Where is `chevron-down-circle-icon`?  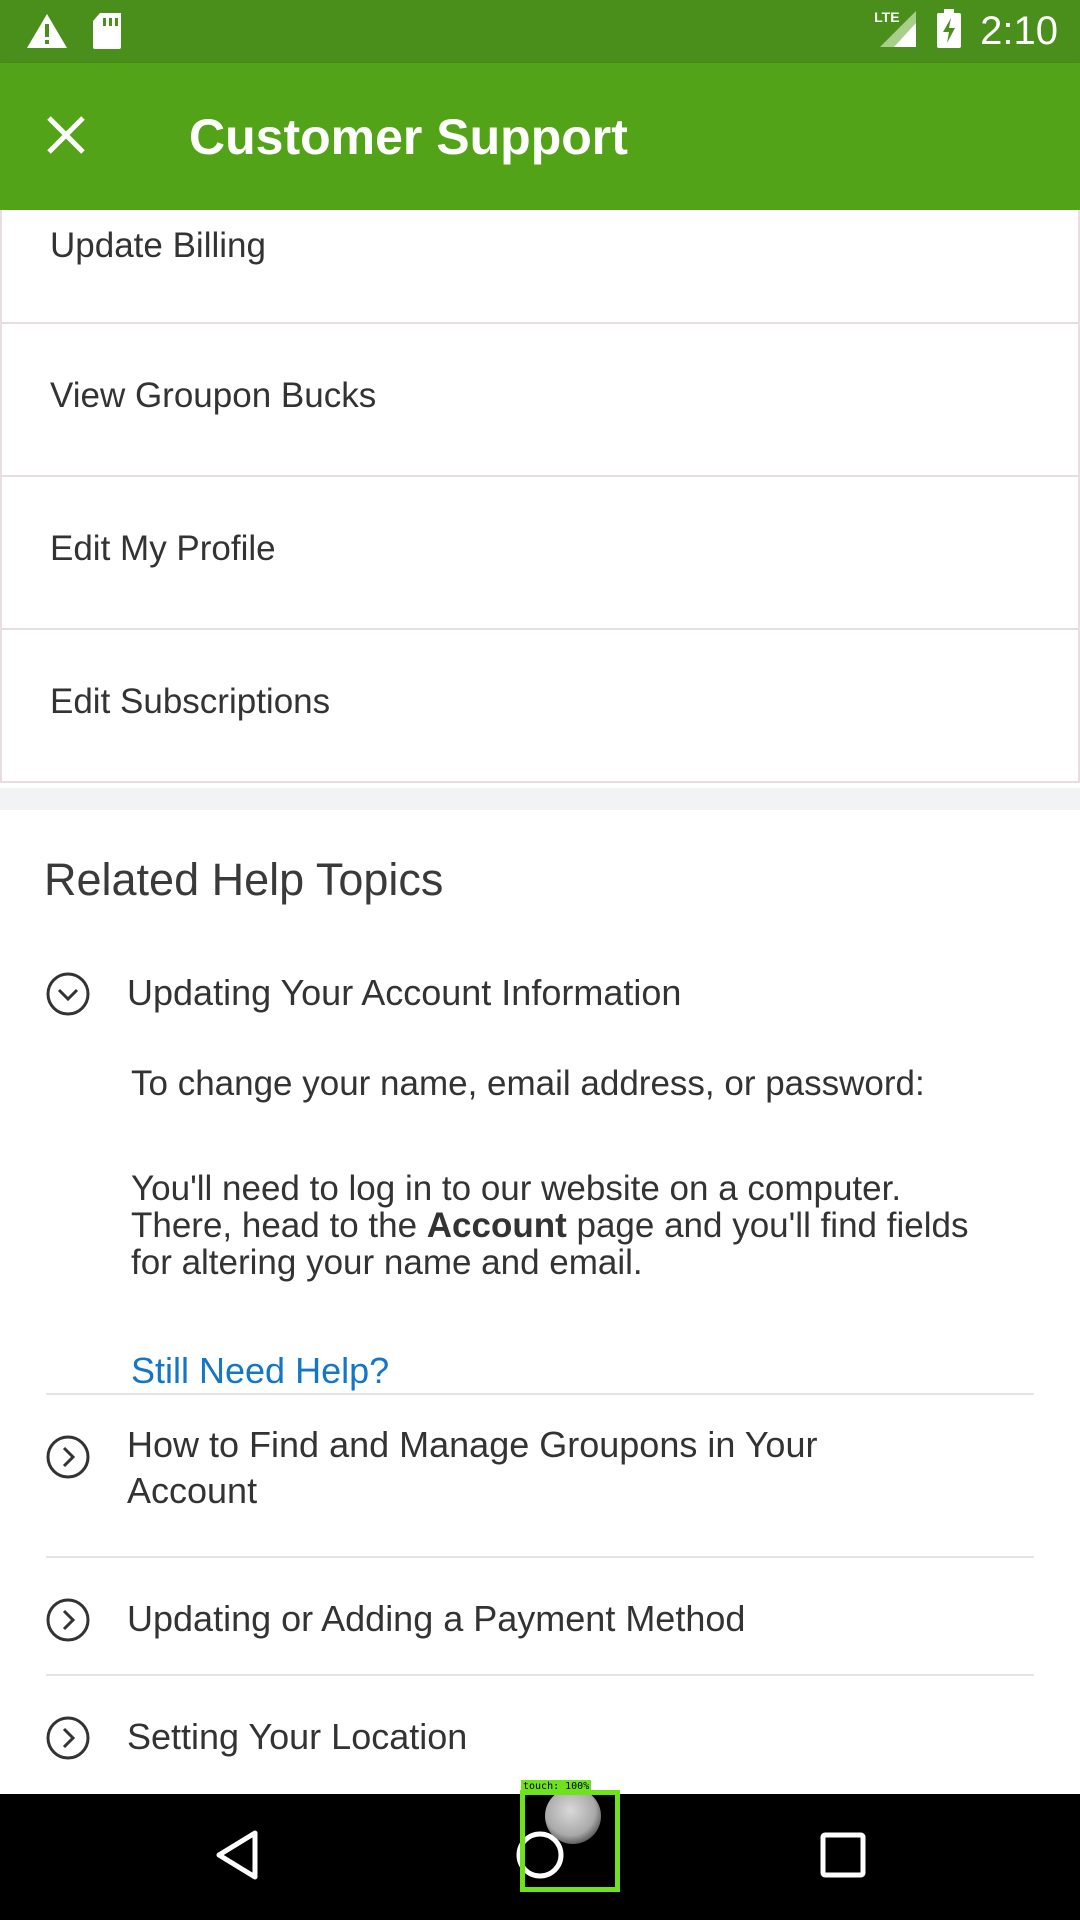 chevron-down-circle-icon is located at coordinates (68, 994).